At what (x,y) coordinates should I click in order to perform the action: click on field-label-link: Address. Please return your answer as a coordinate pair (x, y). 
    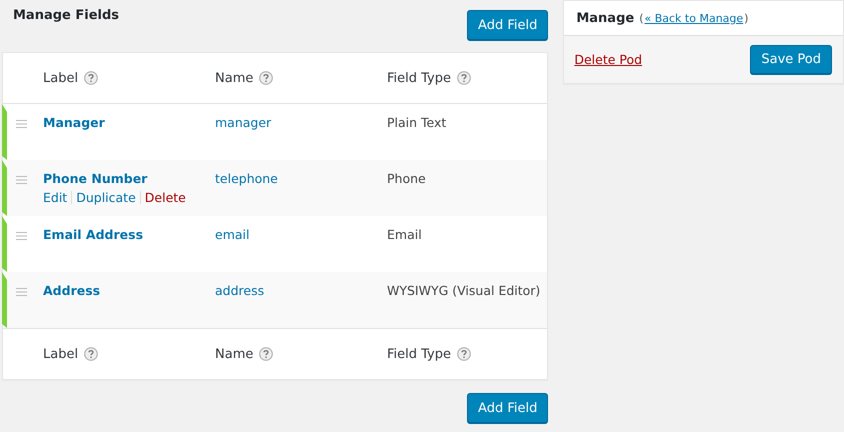
    Looking at the image, I should click on (129, 290).